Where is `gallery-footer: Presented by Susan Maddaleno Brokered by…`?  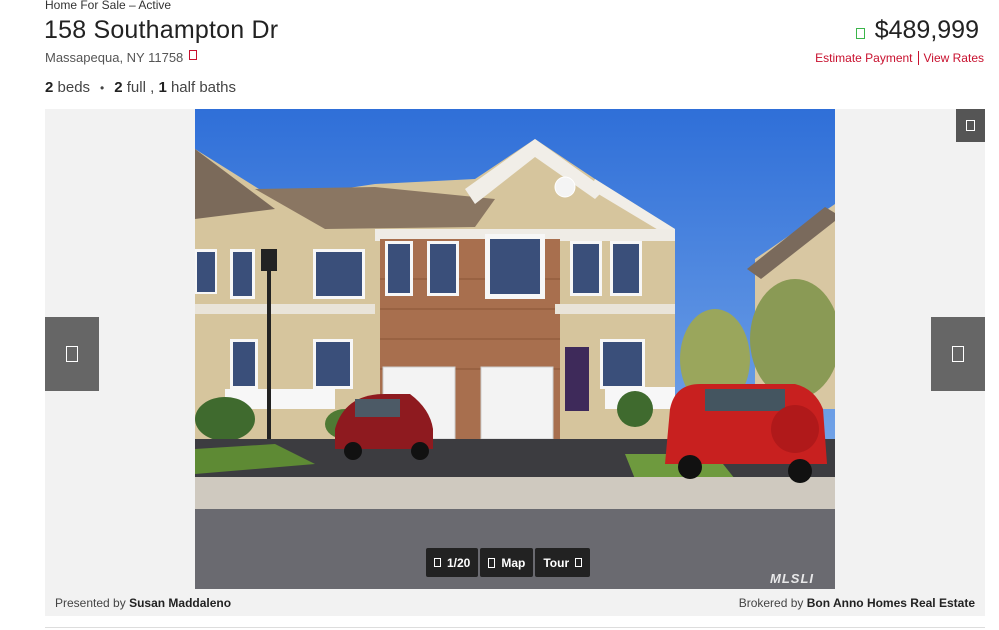
gallery-footer: Presented by Susan Maddaleno Brokered by… is located at coordinates (515, 602).